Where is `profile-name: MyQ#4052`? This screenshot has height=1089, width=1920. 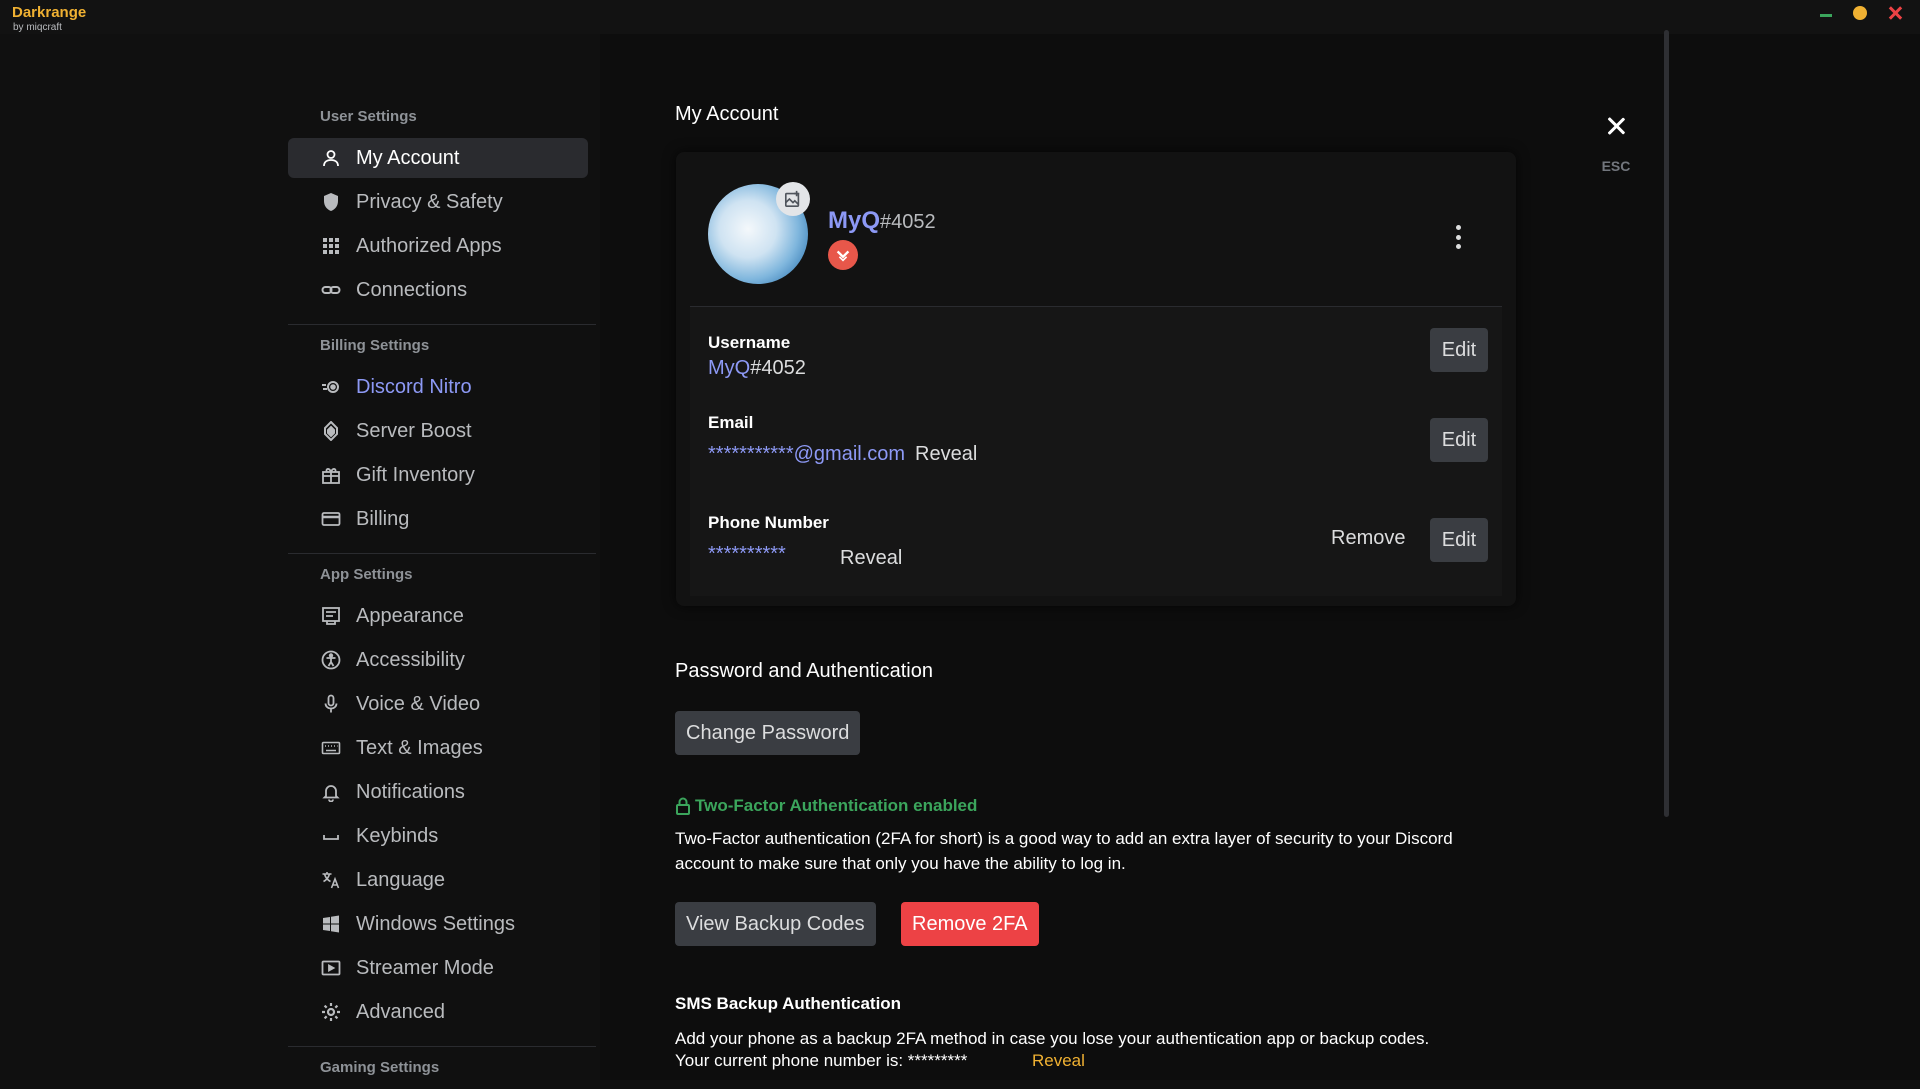
profile-name: MyQ#4052 is located at coordinates (882, 221).